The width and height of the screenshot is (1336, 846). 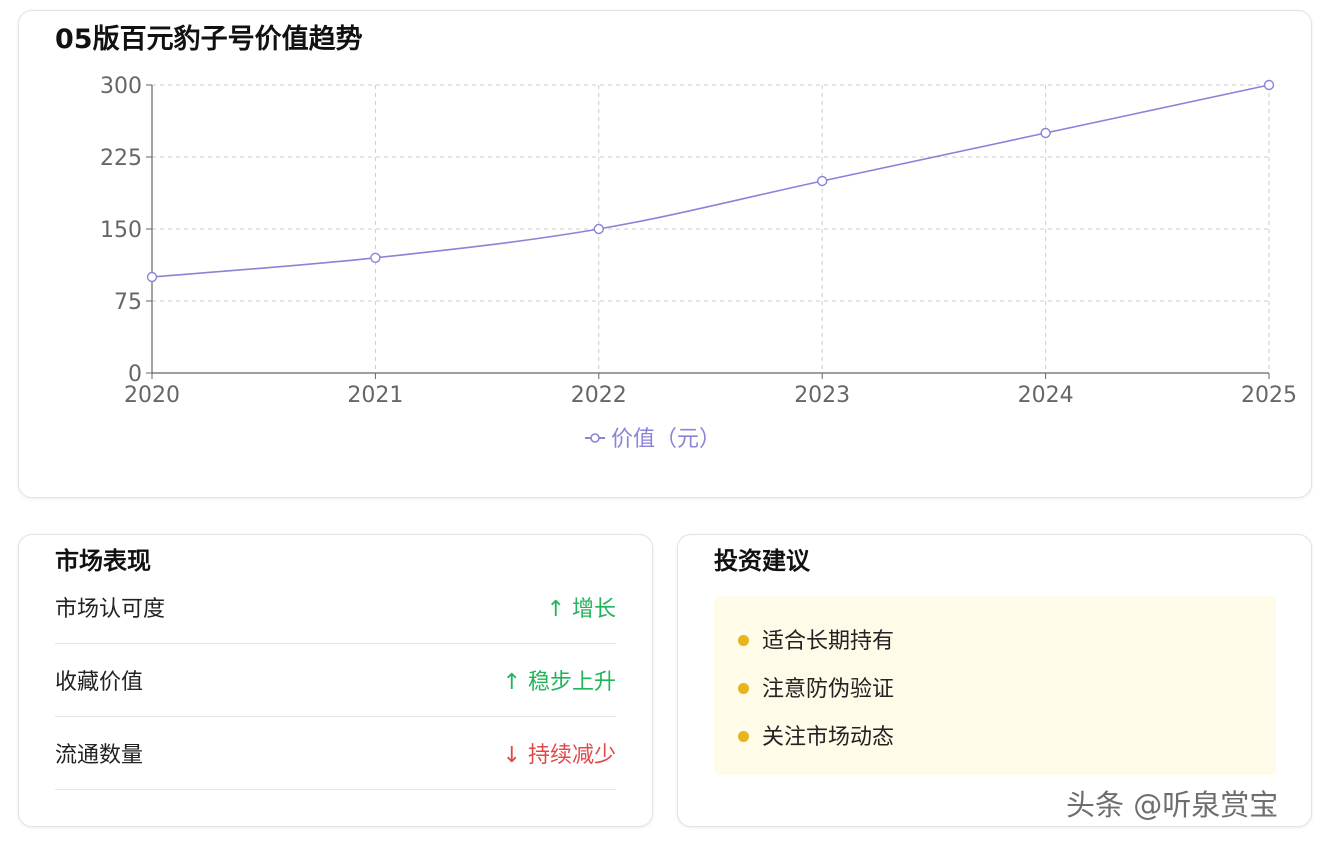 I want to click on y-tick-label: 300, so click(x=121, y=86).